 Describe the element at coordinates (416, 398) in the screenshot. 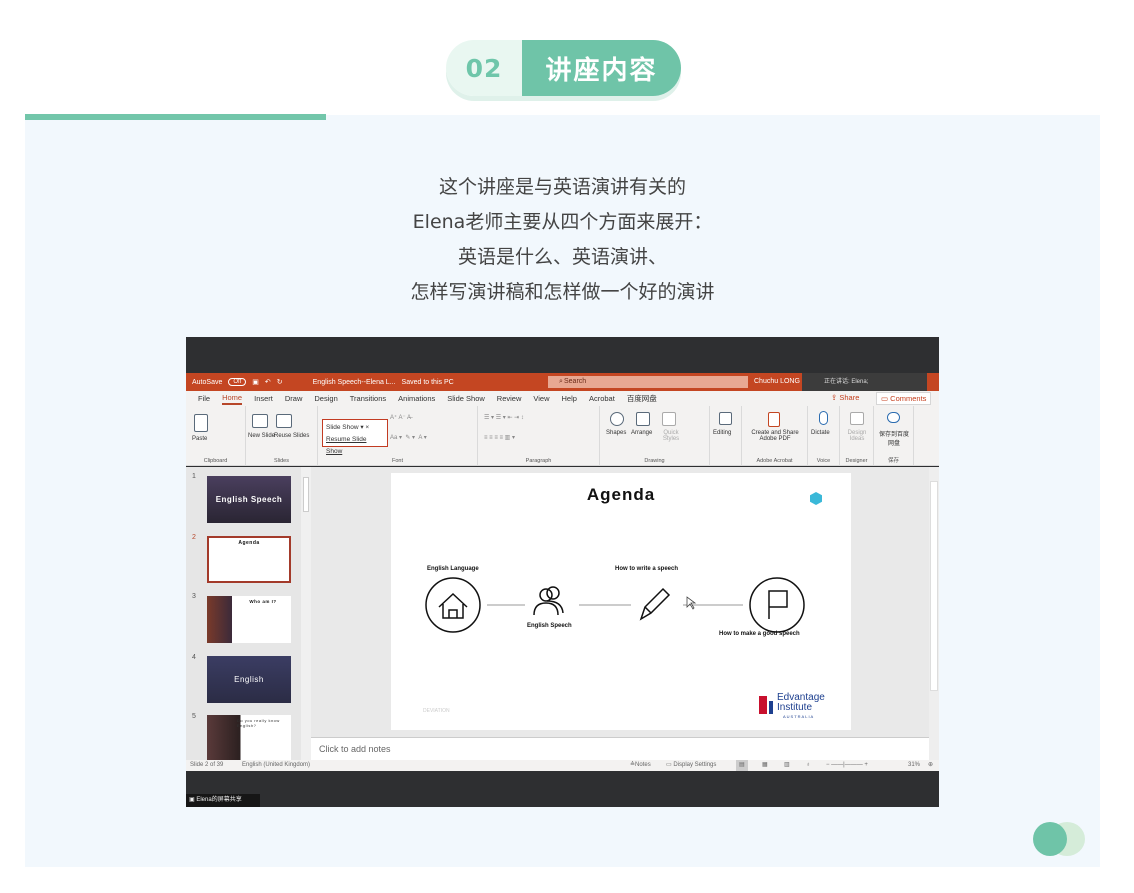

I see `tab-animations: Animations` at that location.